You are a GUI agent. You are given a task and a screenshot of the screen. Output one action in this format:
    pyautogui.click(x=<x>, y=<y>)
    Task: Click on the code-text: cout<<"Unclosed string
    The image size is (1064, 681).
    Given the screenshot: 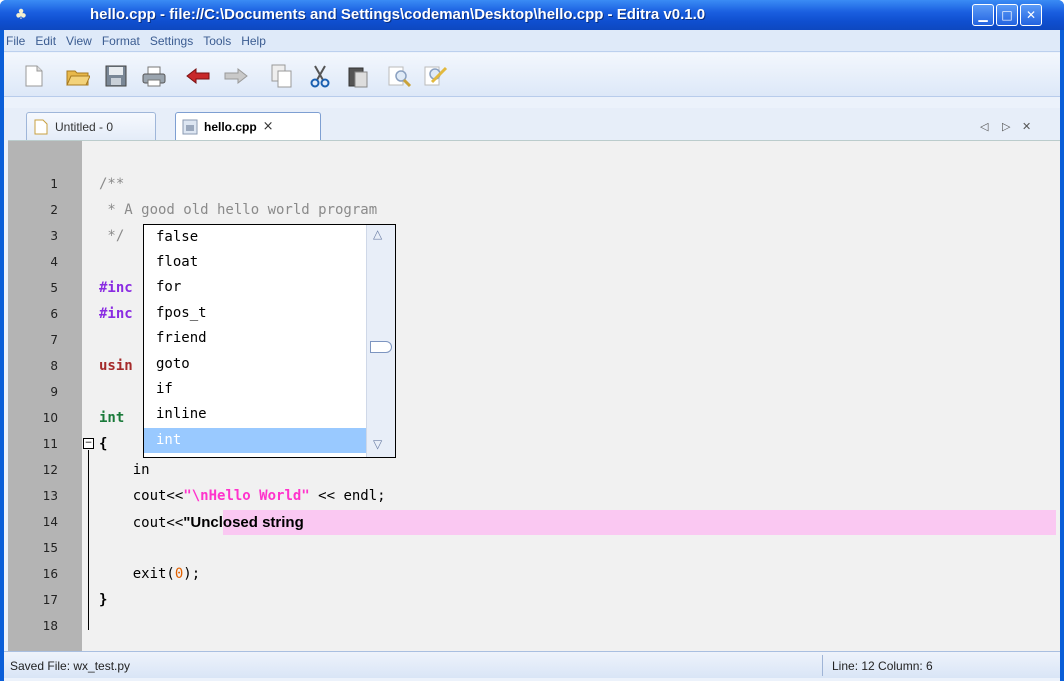 What is the action you would take?
    pyautogui.click(x=201, y=522)
    